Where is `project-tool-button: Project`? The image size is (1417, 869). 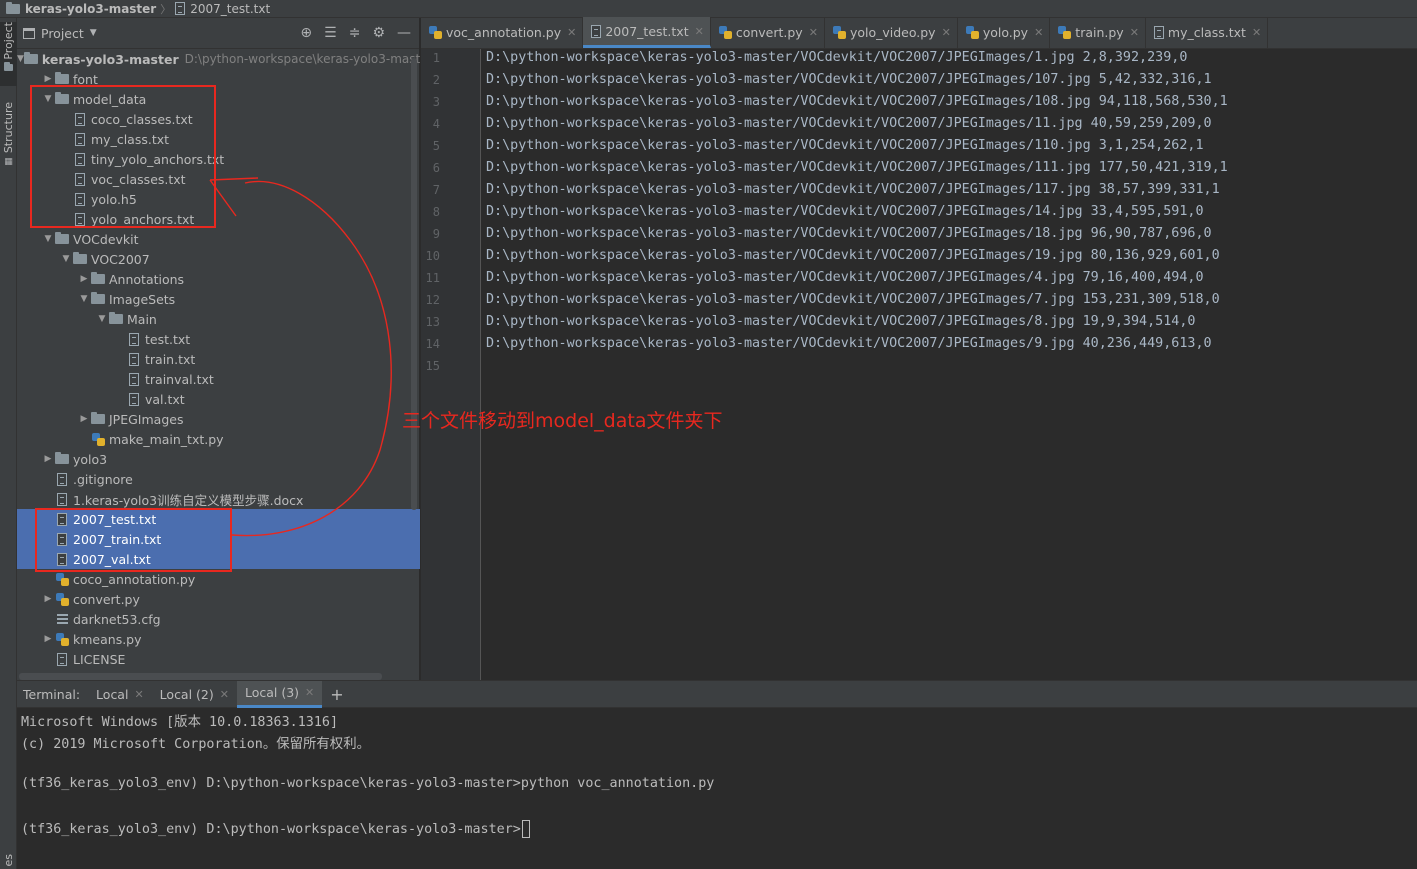 project-tool-button: Project is located at coordinates (8, 54).